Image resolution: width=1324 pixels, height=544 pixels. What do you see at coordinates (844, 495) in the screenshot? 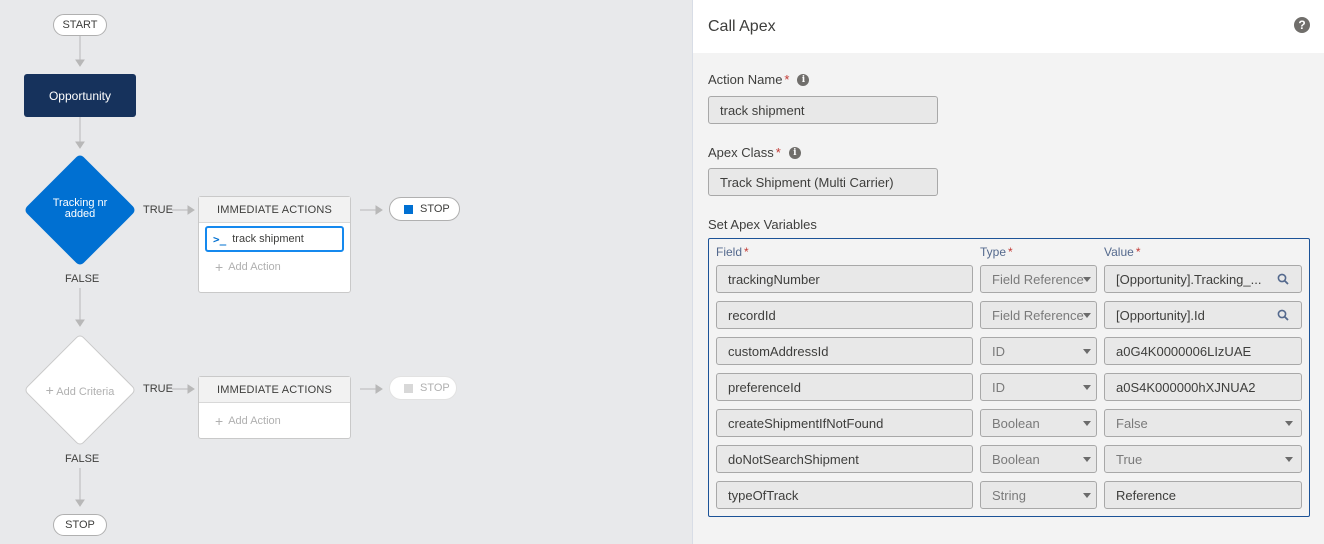
I see `variable-field-typeOfTrack: typeOfTrack` at bounding box center [844, 495].